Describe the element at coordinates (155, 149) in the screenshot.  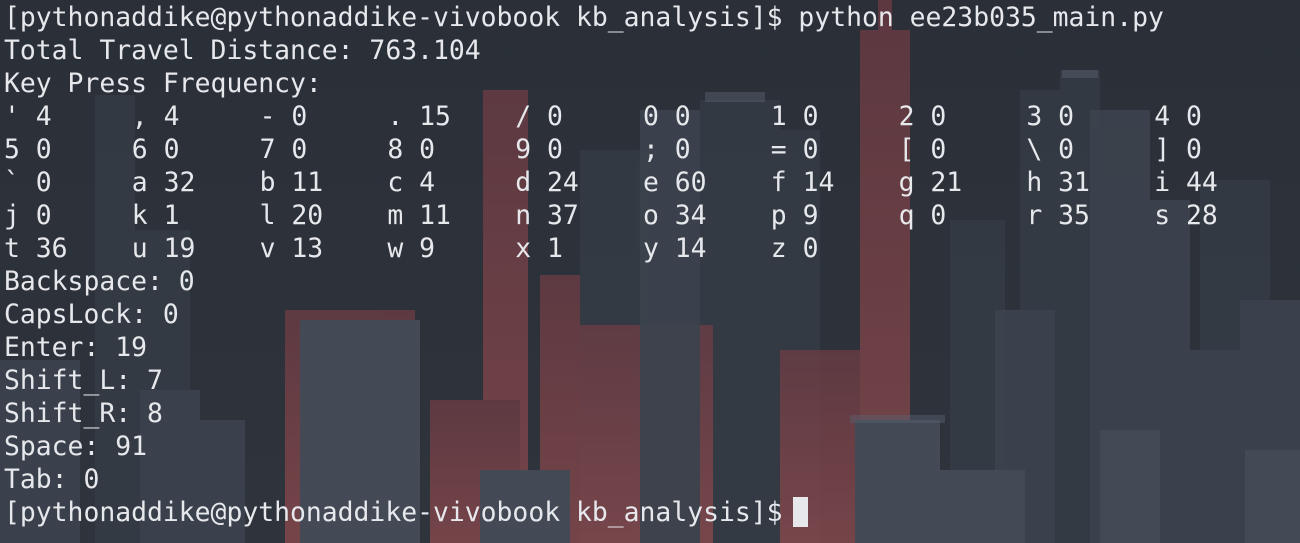
I see `key-frequency-entry: 6 0` at that location.